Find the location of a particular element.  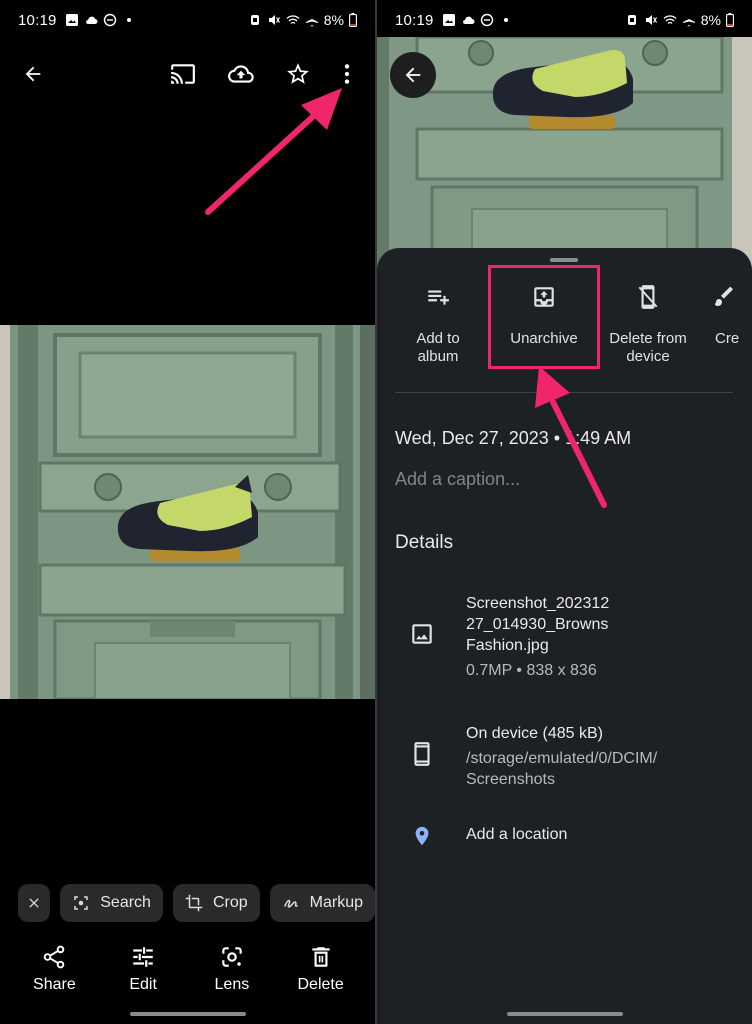

cast-icon is located at coordinates (183, 74).